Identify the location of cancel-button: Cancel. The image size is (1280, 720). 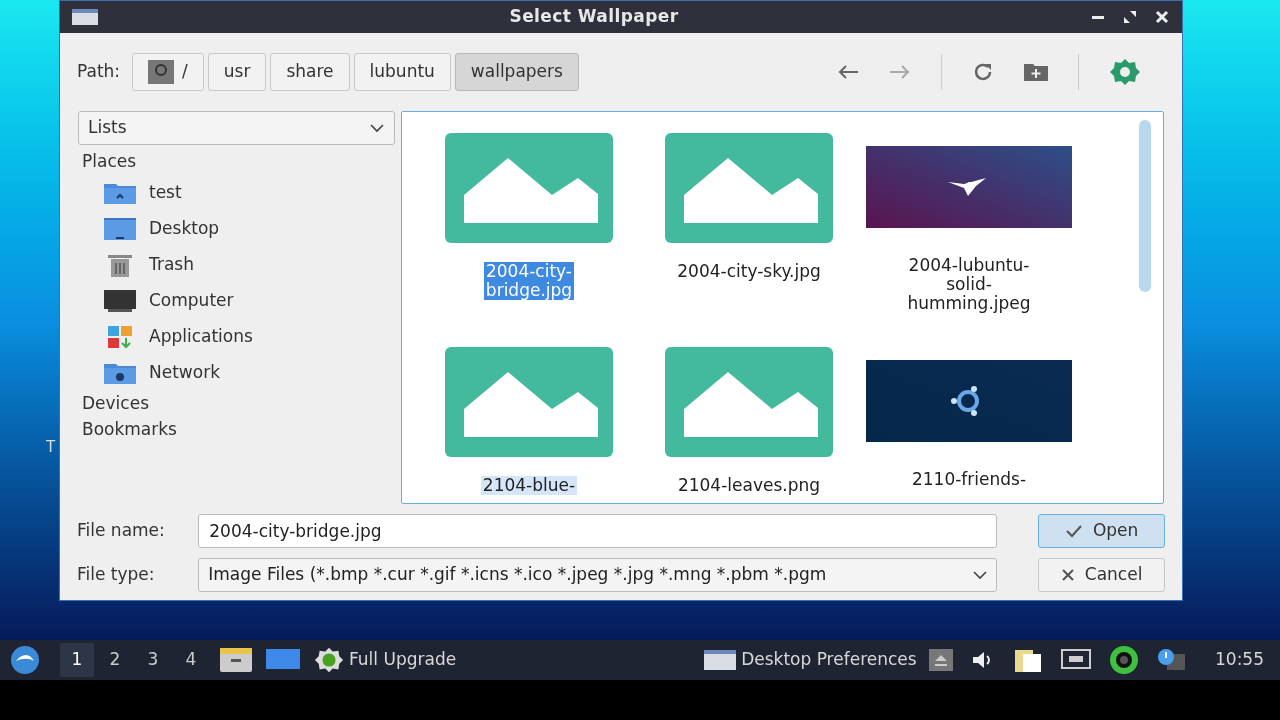
(1101, 575).